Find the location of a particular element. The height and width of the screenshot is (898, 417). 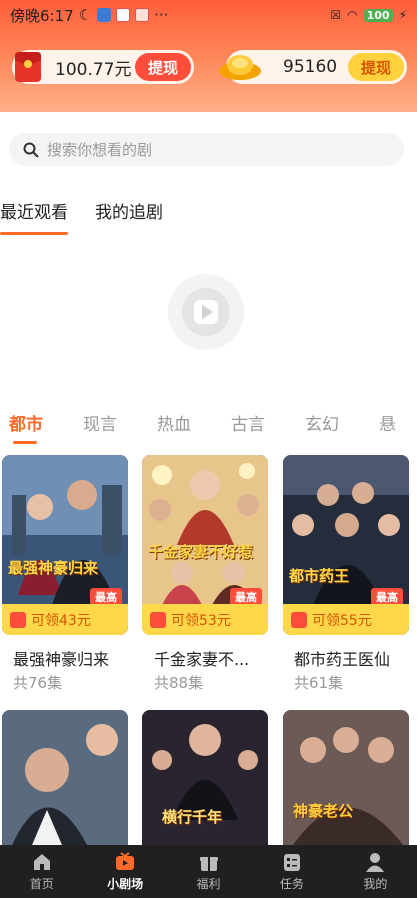

nav-label: 小剧场 is located at coordinates (125, 884).